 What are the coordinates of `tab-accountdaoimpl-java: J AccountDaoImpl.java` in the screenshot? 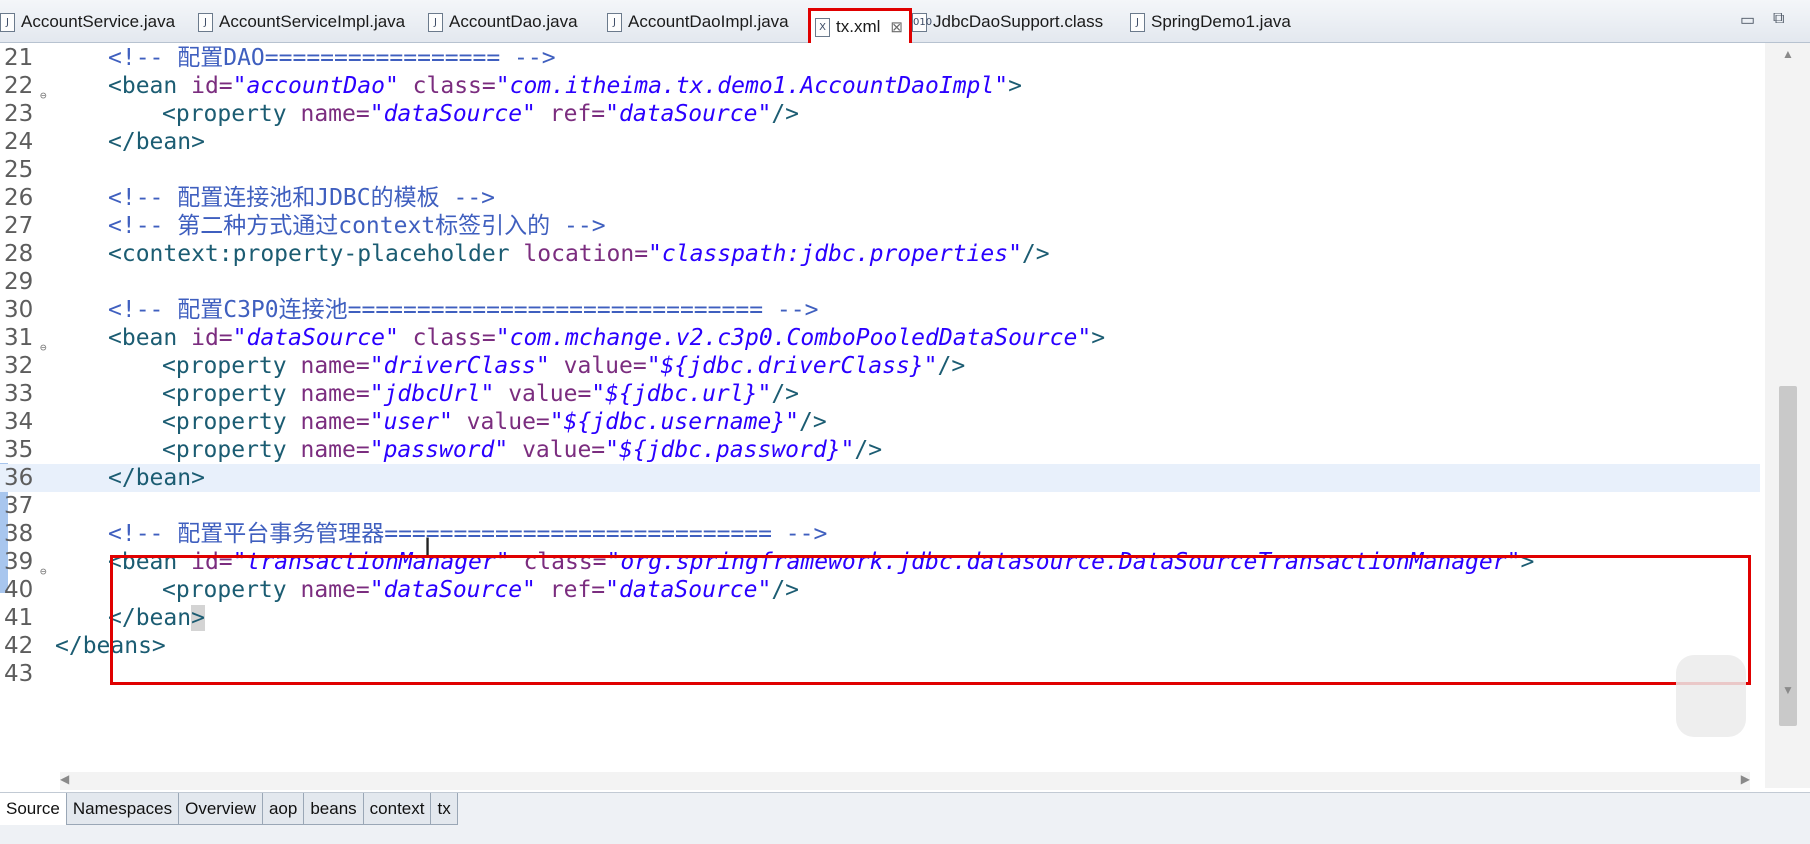 It's located at (698, 22).